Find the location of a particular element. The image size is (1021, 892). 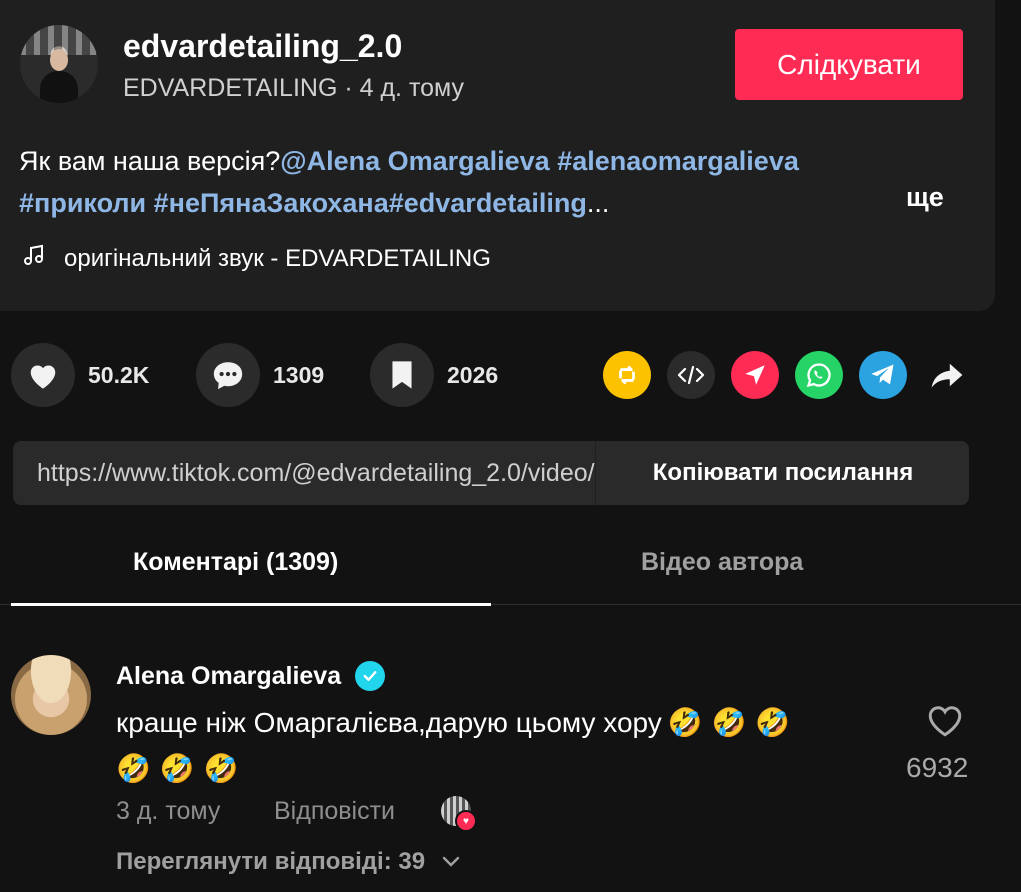

commenter-name-row: Alena Omargalieva is located at coordinates (251, 676).